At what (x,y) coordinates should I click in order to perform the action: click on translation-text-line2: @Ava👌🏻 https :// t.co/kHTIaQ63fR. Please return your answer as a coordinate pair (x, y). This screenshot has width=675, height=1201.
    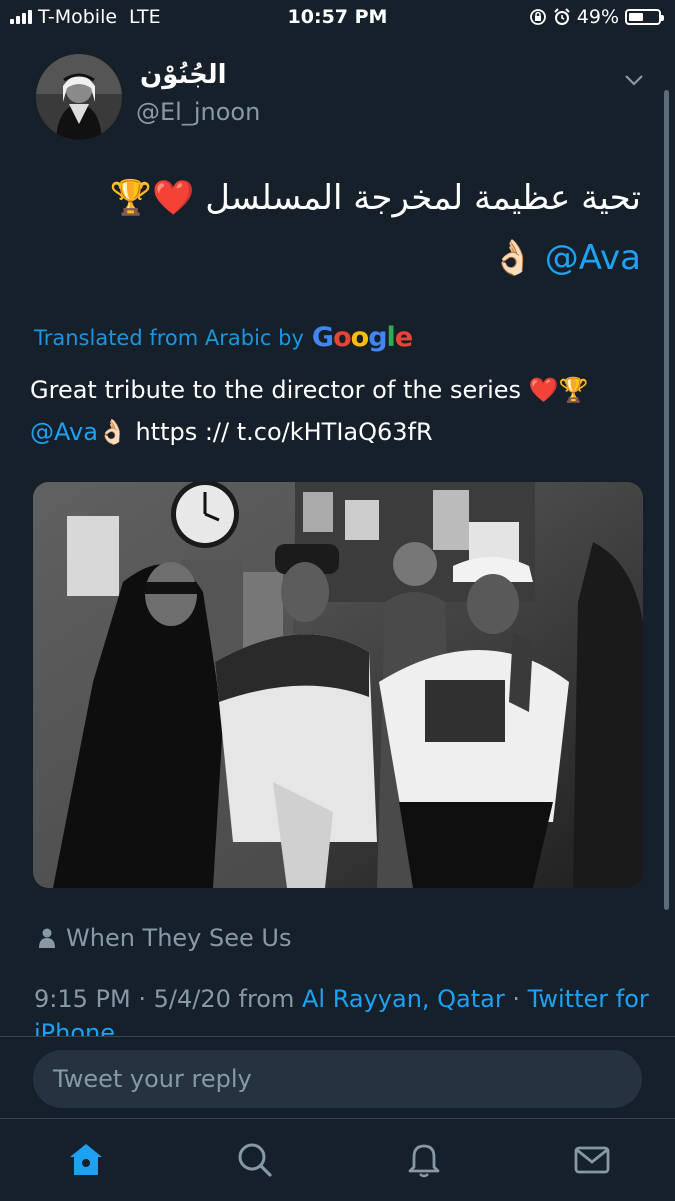
    Looking at the image, I should click on (231, 432).